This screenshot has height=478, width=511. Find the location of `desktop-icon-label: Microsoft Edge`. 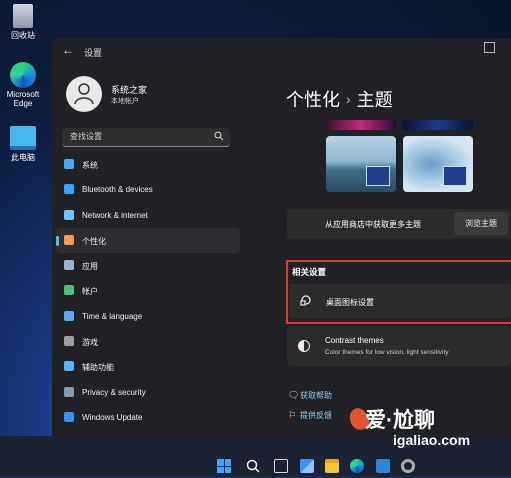

desktop-icon-label: Microsoft Edge is located at coordinates (23, 99).